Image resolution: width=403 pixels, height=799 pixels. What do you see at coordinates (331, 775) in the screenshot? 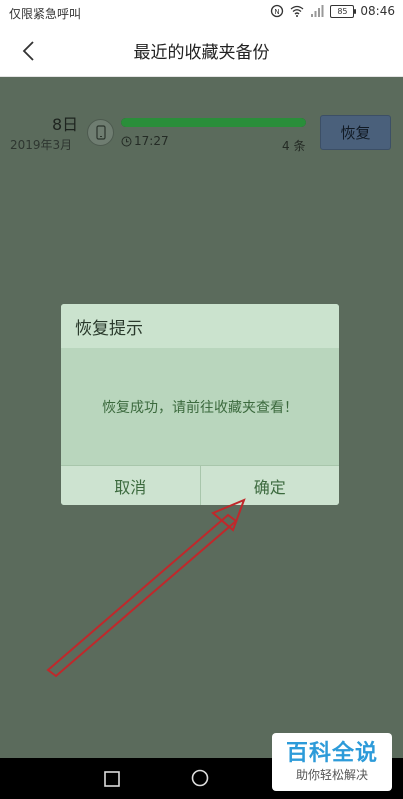
I see `watermark-sub-text: 助你轻松解决` at bounding box center [331, 775].